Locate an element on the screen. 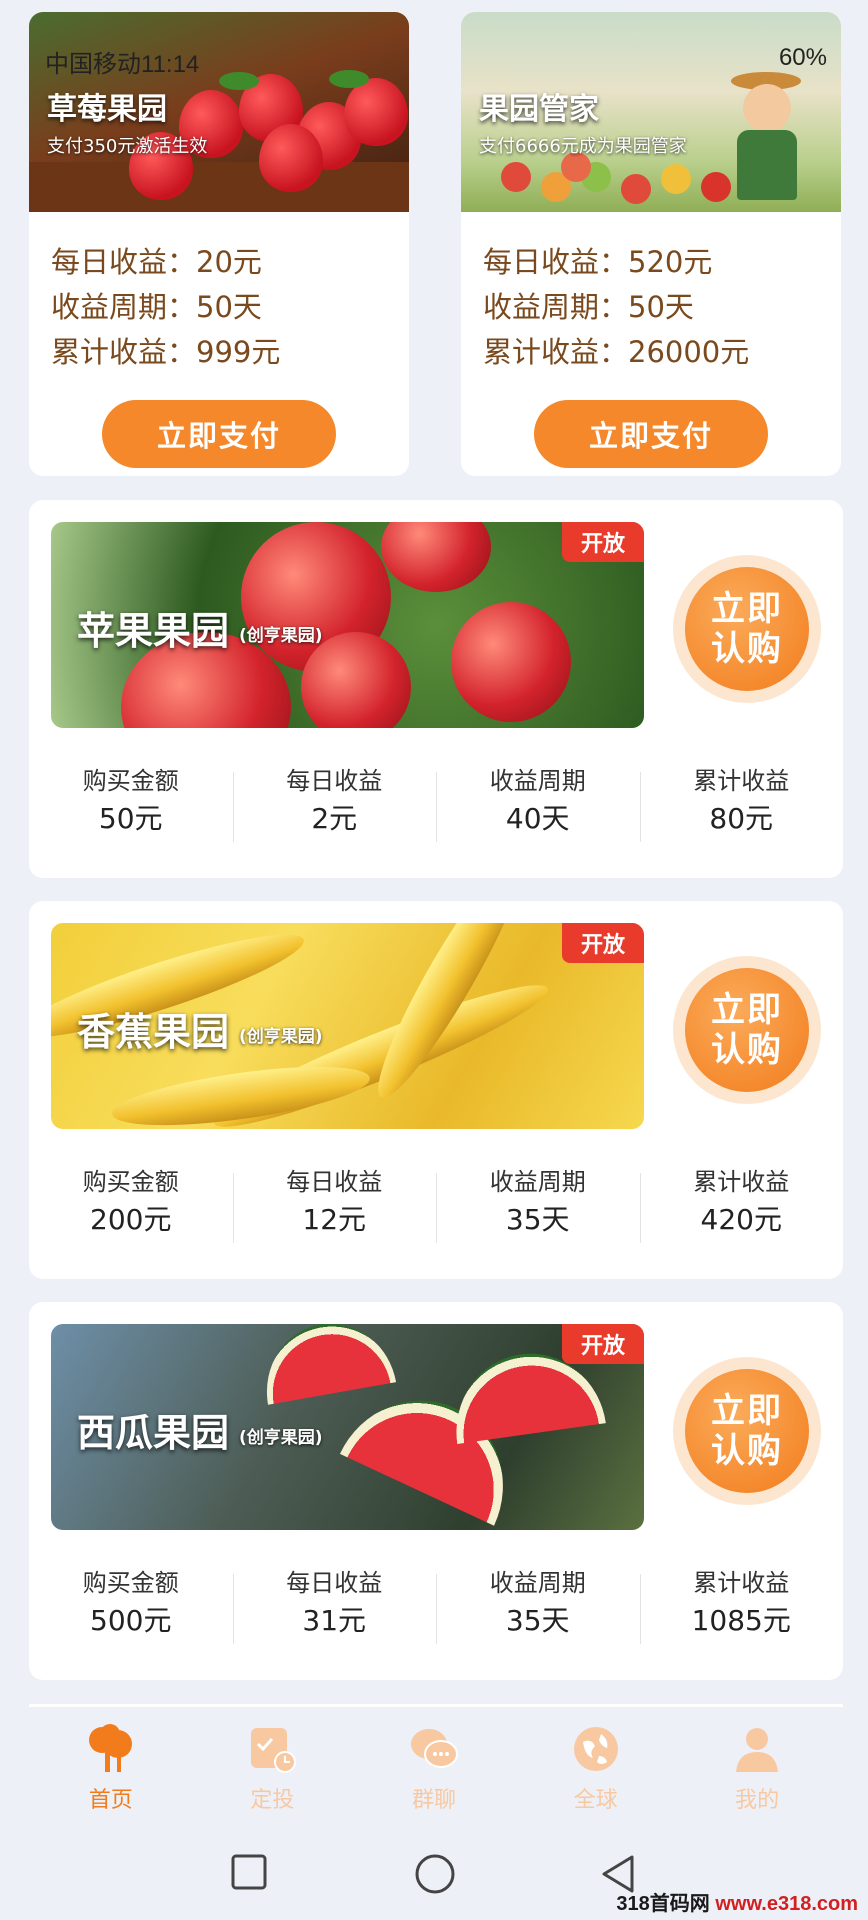 This screenshot has width=868, height=1920. orchard-name: 苹果果园 (创亨果园) is located at coordinates (200, 627).